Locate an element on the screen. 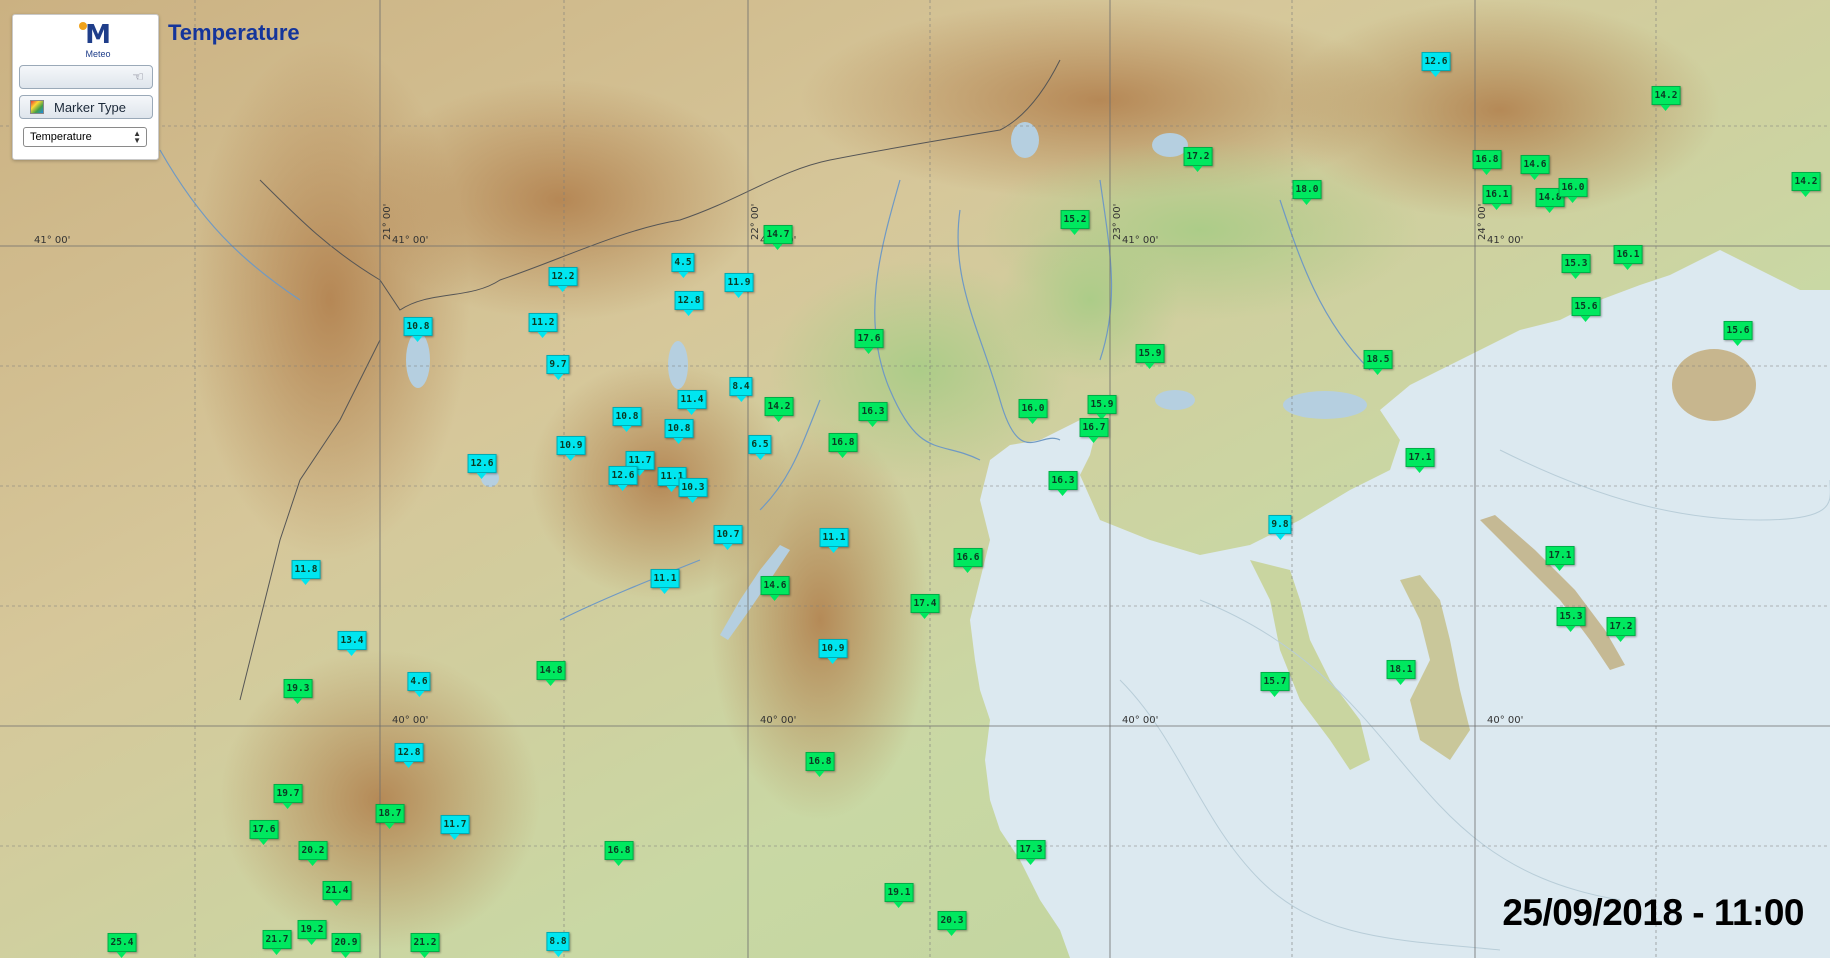  station-marker: 12.2 is located at coordinates (563, 279).